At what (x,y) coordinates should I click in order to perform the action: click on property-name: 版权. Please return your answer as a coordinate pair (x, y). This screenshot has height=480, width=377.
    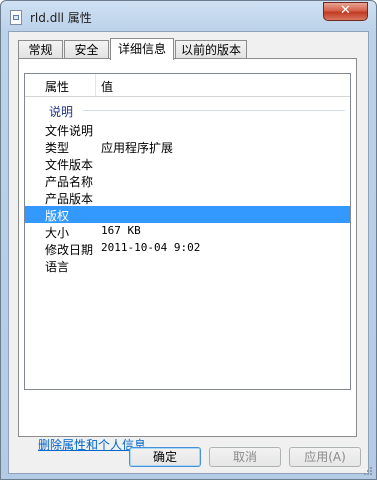
    Looking at the image, I should click on (57, 216).